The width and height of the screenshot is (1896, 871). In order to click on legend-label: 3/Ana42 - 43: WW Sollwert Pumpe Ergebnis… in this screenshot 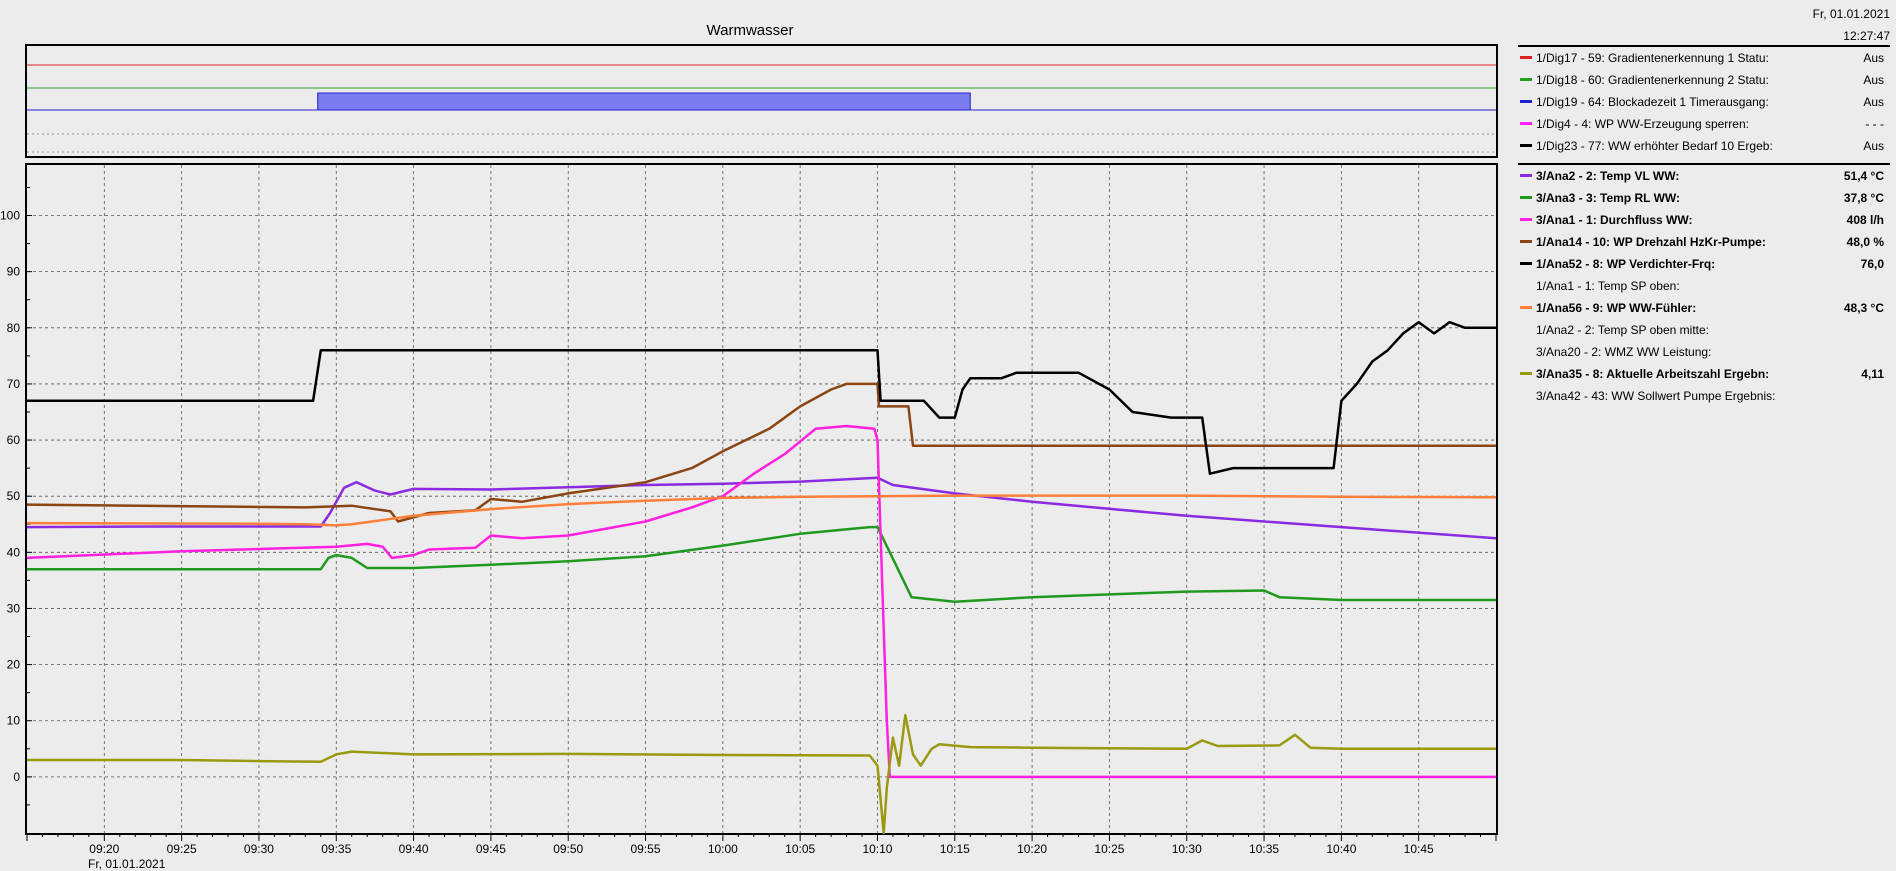, I will do `click(1656, 396)`.